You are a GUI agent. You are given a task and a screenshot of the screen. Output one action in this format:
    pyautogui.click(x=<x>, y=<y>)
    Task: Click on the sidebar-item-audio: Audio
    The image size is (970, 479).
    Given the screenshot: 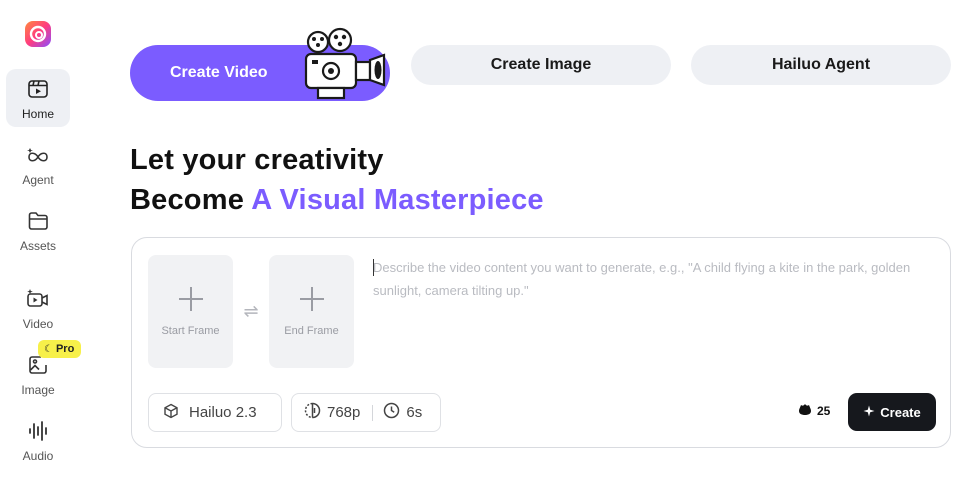 What is the action you would take?
    pyautogui.click(x=38, y=440)
    